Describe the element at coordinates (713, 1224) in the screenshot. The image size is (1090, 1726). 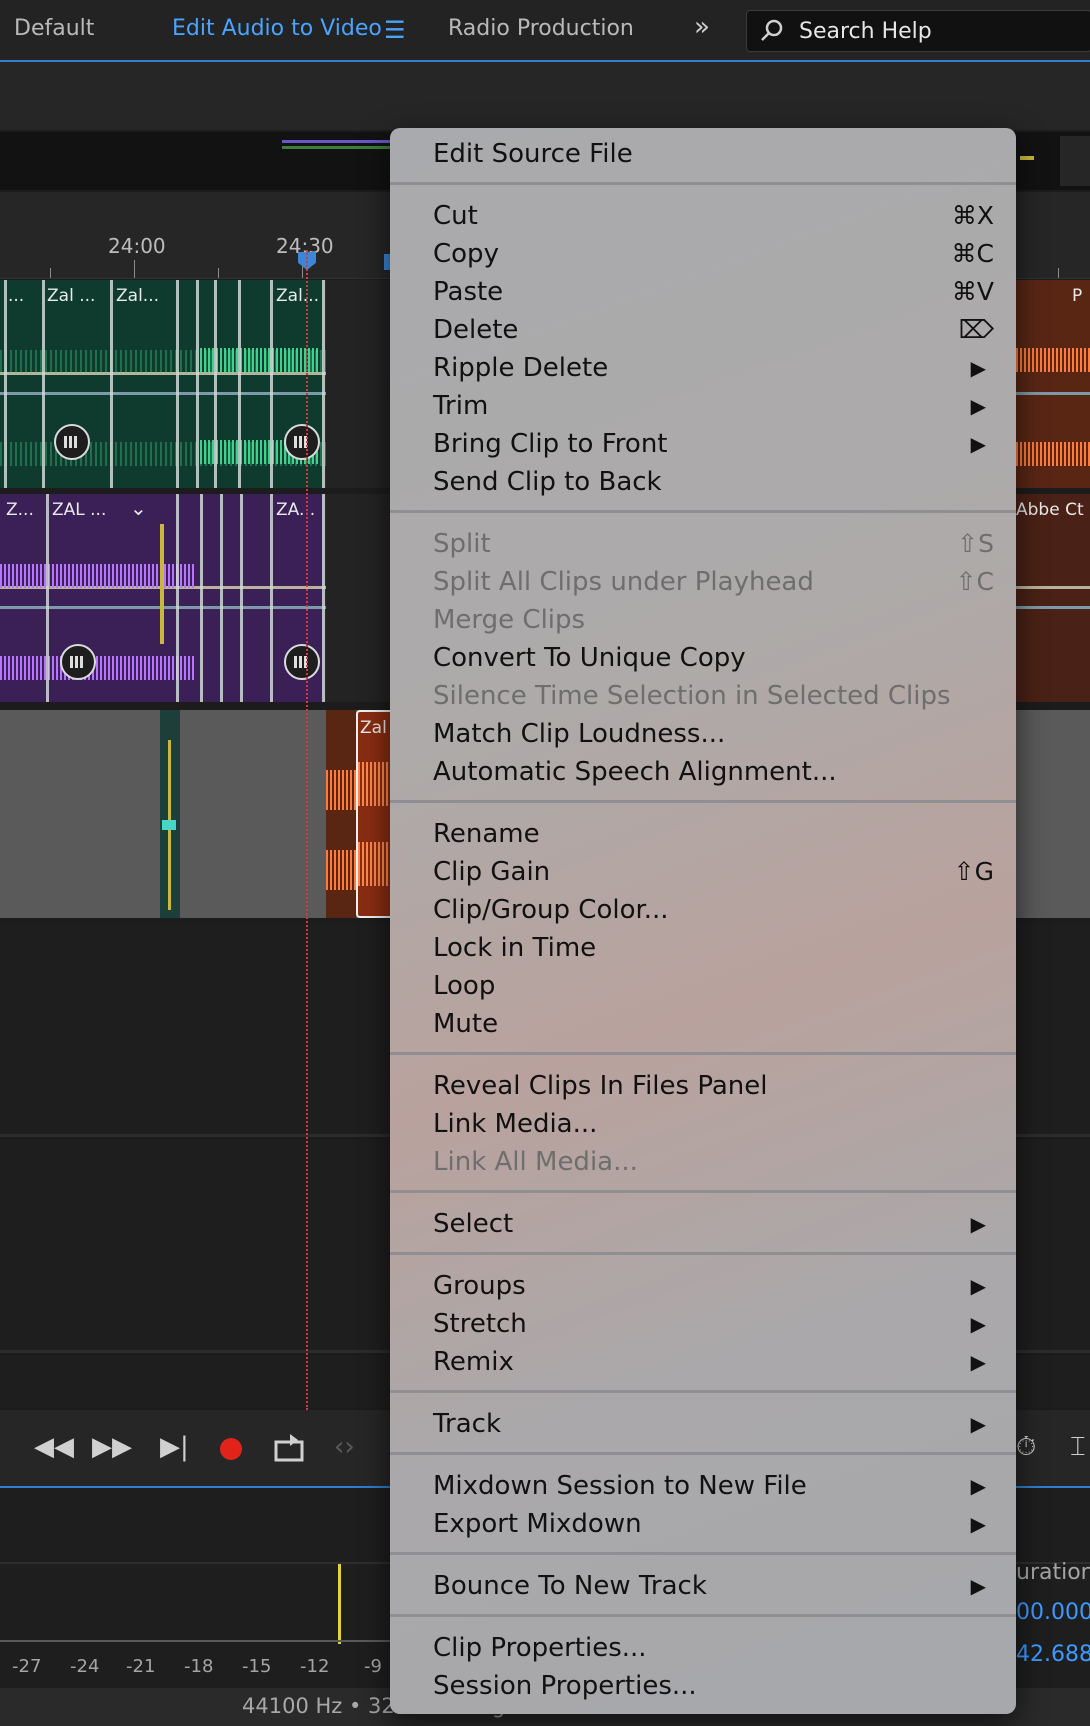
I see `menu-item-select: Select ▶` at that location.